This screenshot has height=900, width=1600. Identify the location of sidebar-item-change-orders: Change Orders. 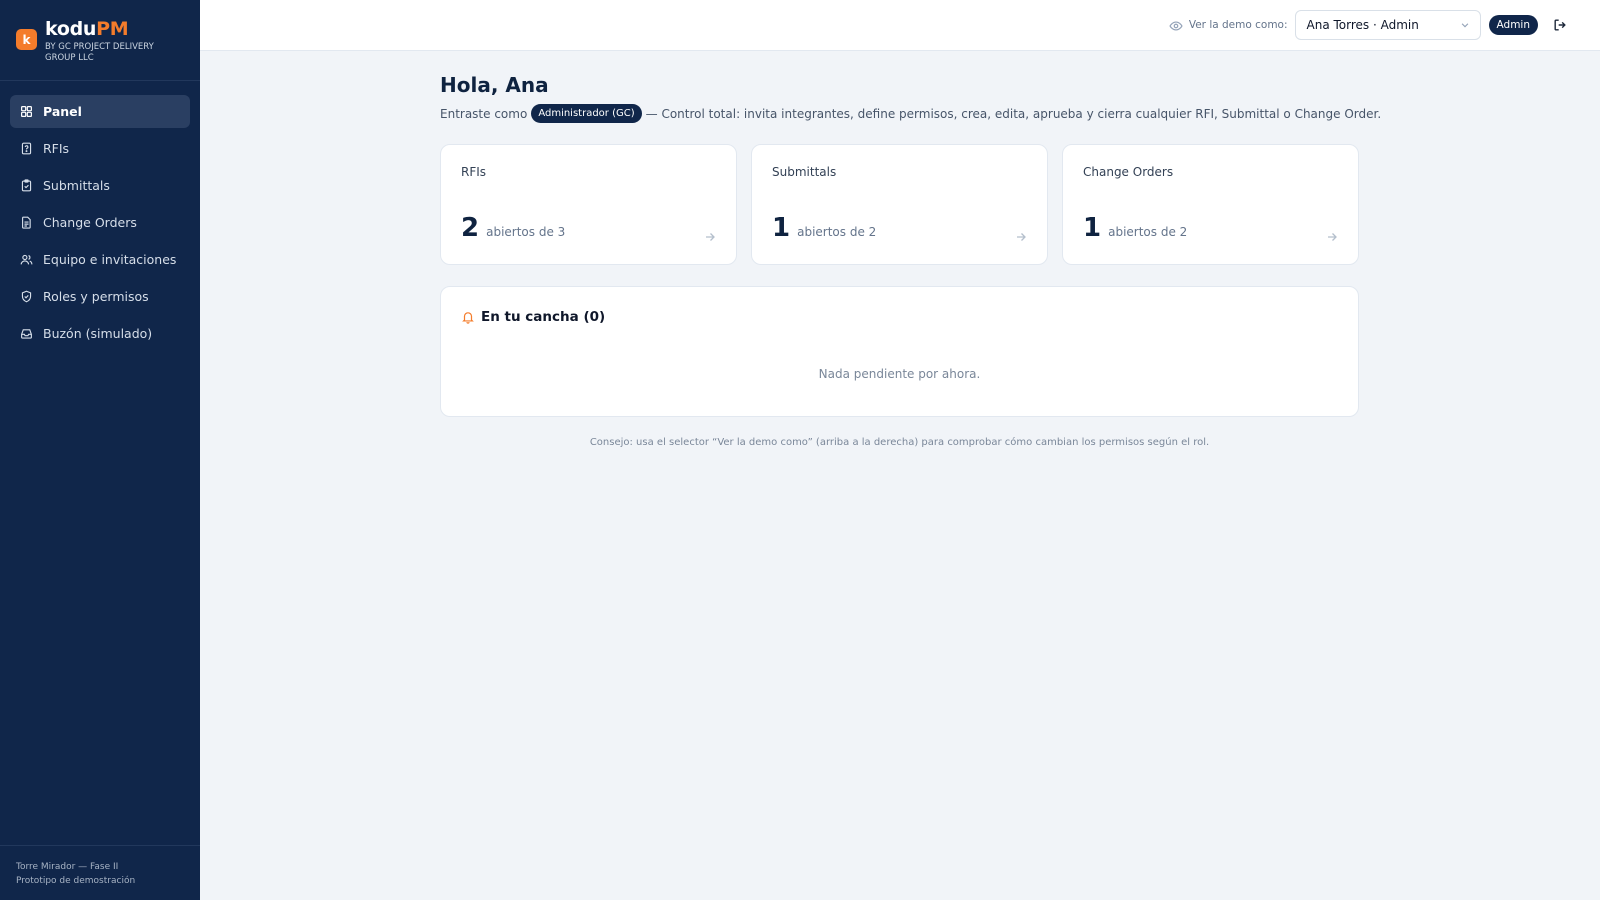
(100, 222).